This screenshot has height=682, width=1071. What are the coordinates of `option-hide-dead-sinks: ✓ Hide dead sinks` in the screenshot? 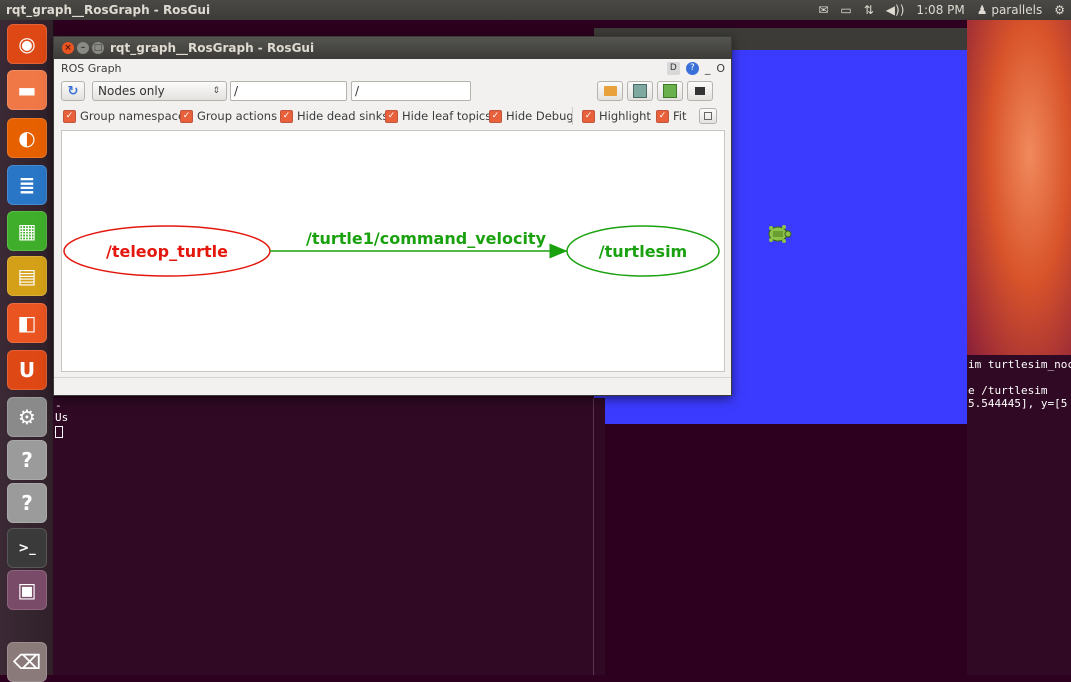 It's located at (334, 116).